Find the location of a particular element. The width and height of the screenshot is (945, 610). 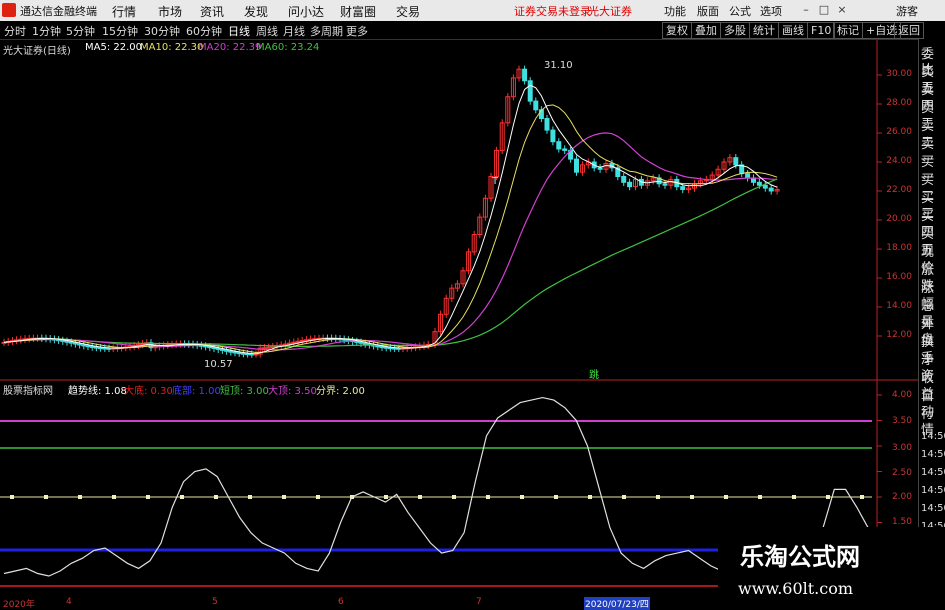

price-tick: 14.00 is located at coordinates (899, 306).